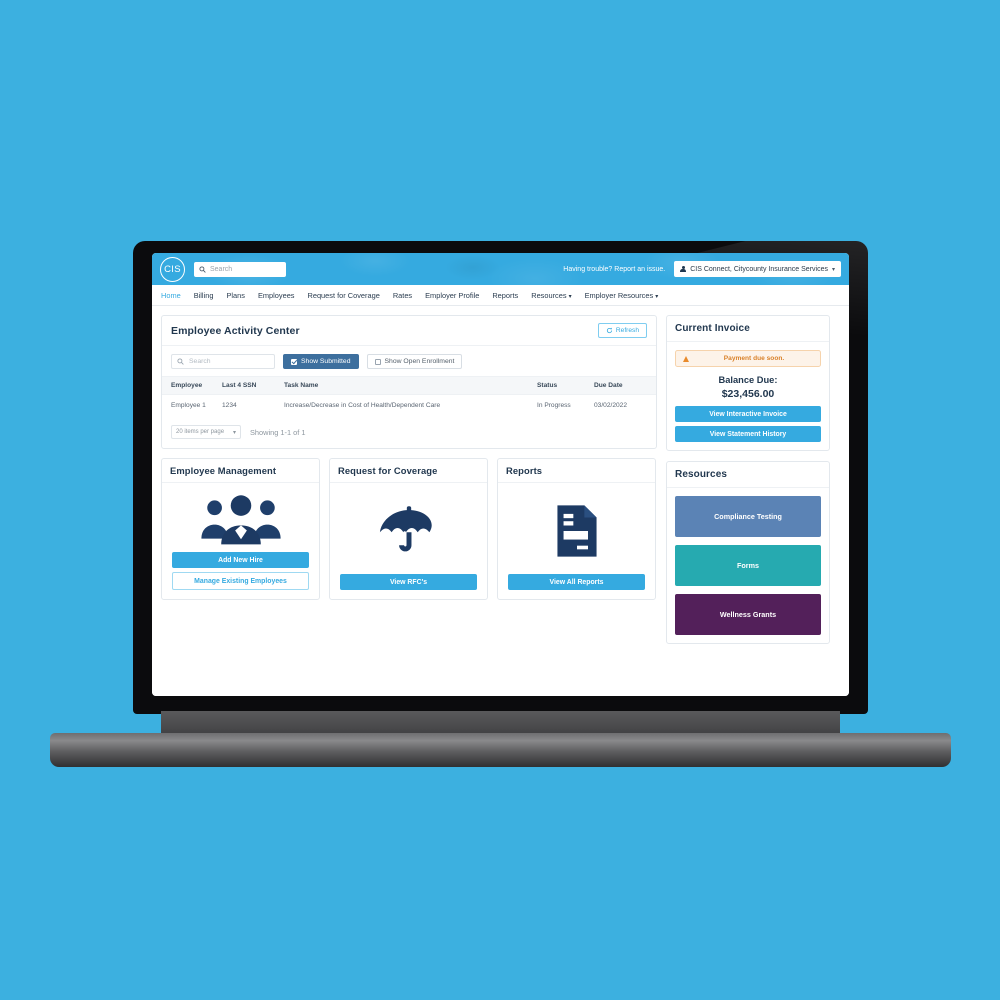 The image size is (1000, 1000). I want to click on nav-item-employees: Employees, so click(276, 295).